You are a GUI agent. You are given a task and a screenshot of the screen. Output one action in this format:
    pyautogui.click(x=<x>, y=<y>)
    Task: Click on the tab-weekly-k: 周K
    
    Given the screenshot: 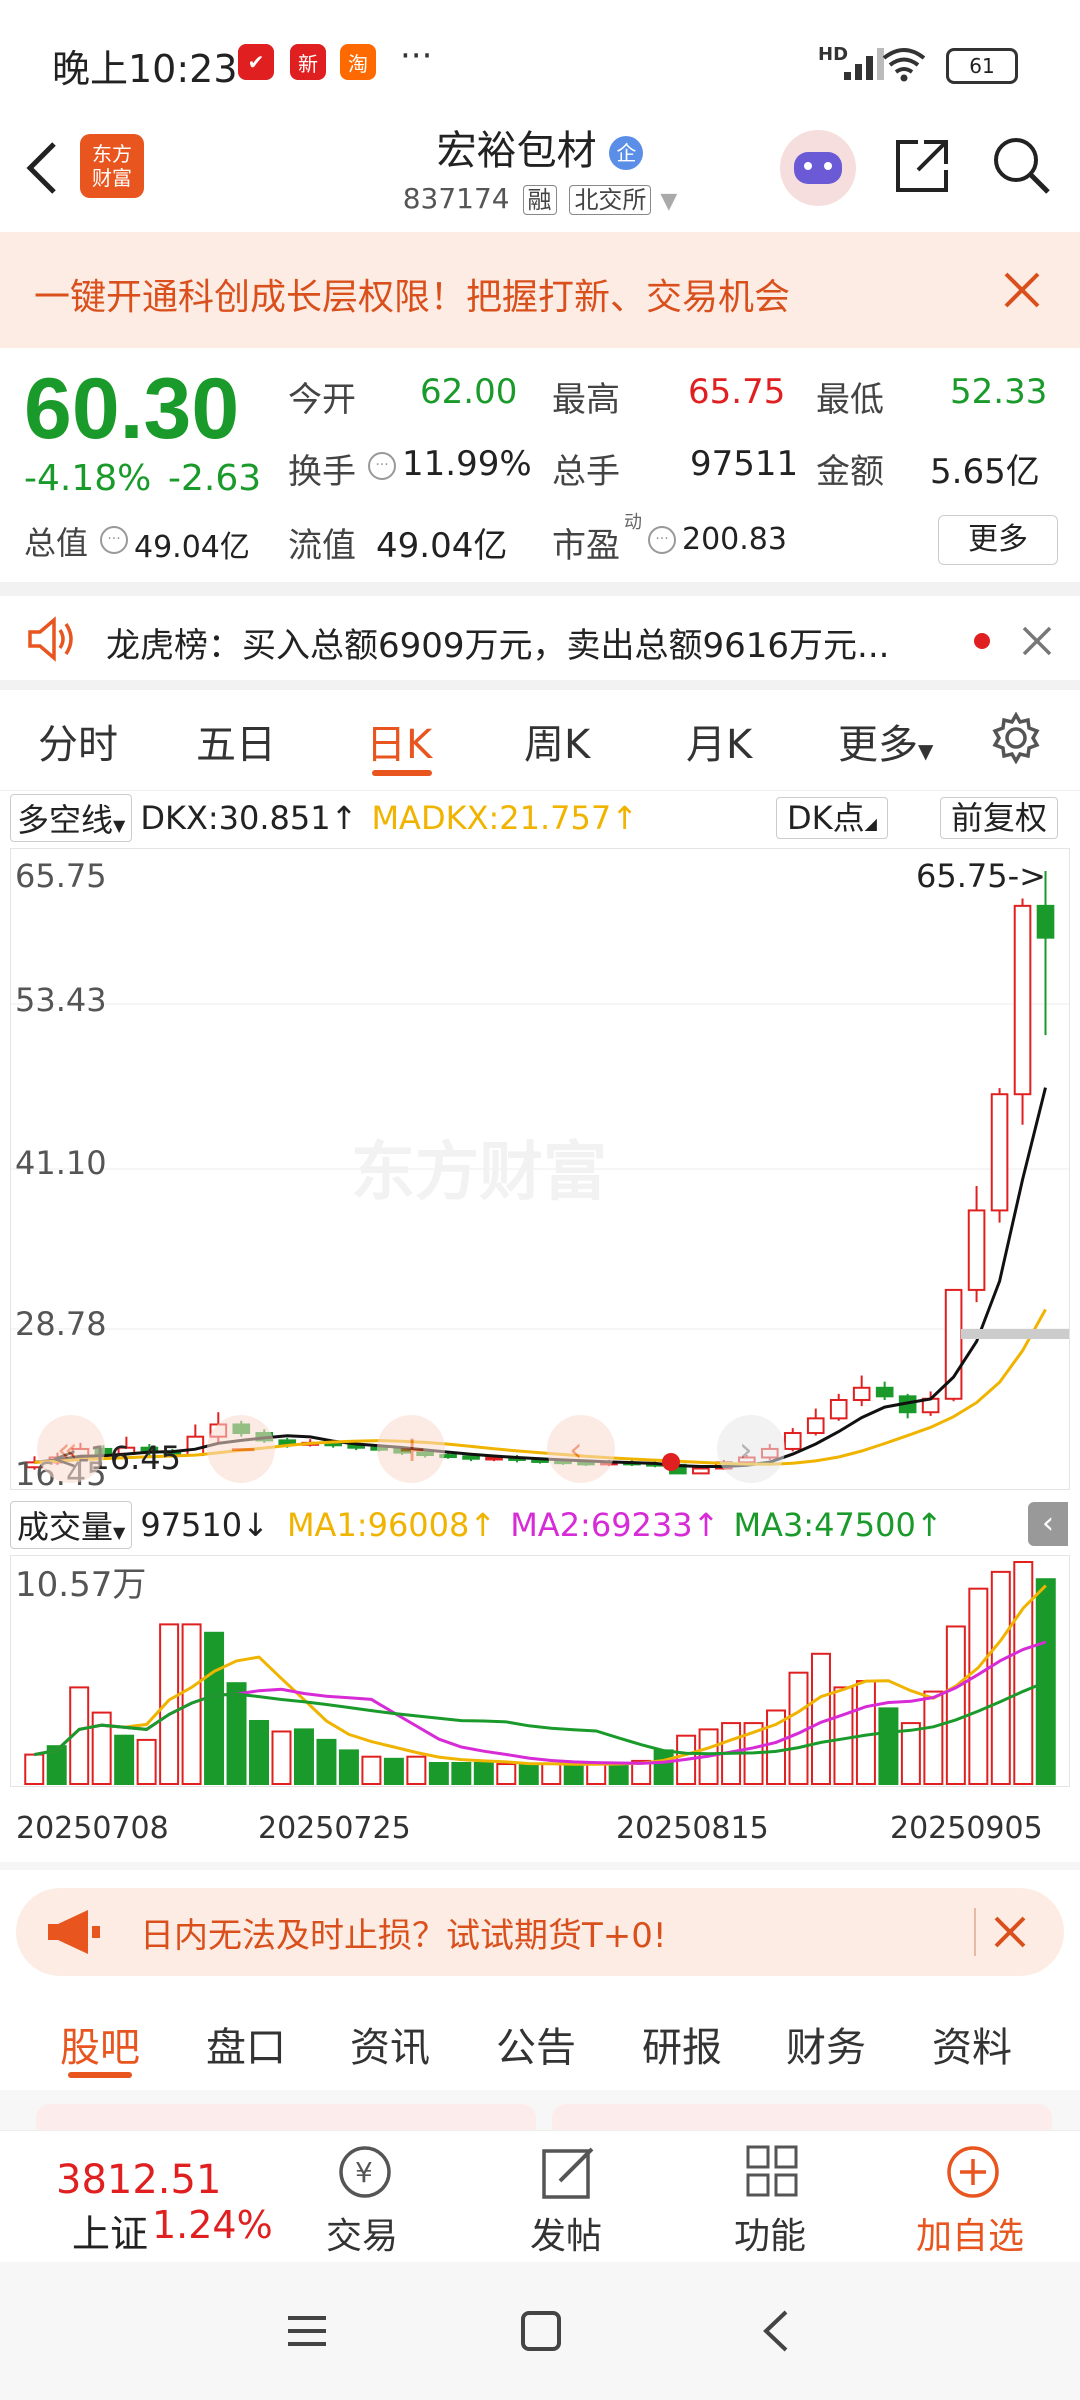 What is the action you would take?
    pyautogui.click(x=557, y=741)
    